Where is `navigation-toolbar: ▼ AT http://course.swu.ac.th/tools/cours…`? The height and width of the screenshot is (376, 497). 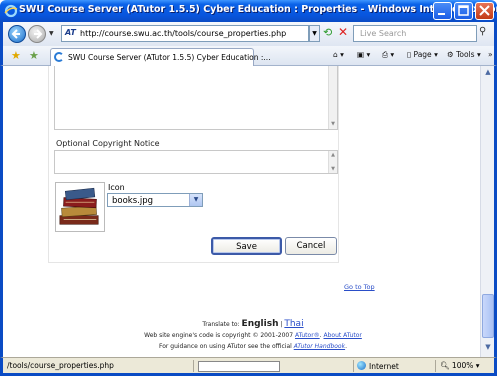
navigation-toolbar: ▼ AT http://course.swu.ac.th/tools/cours… is located at coordinates (248, 34).